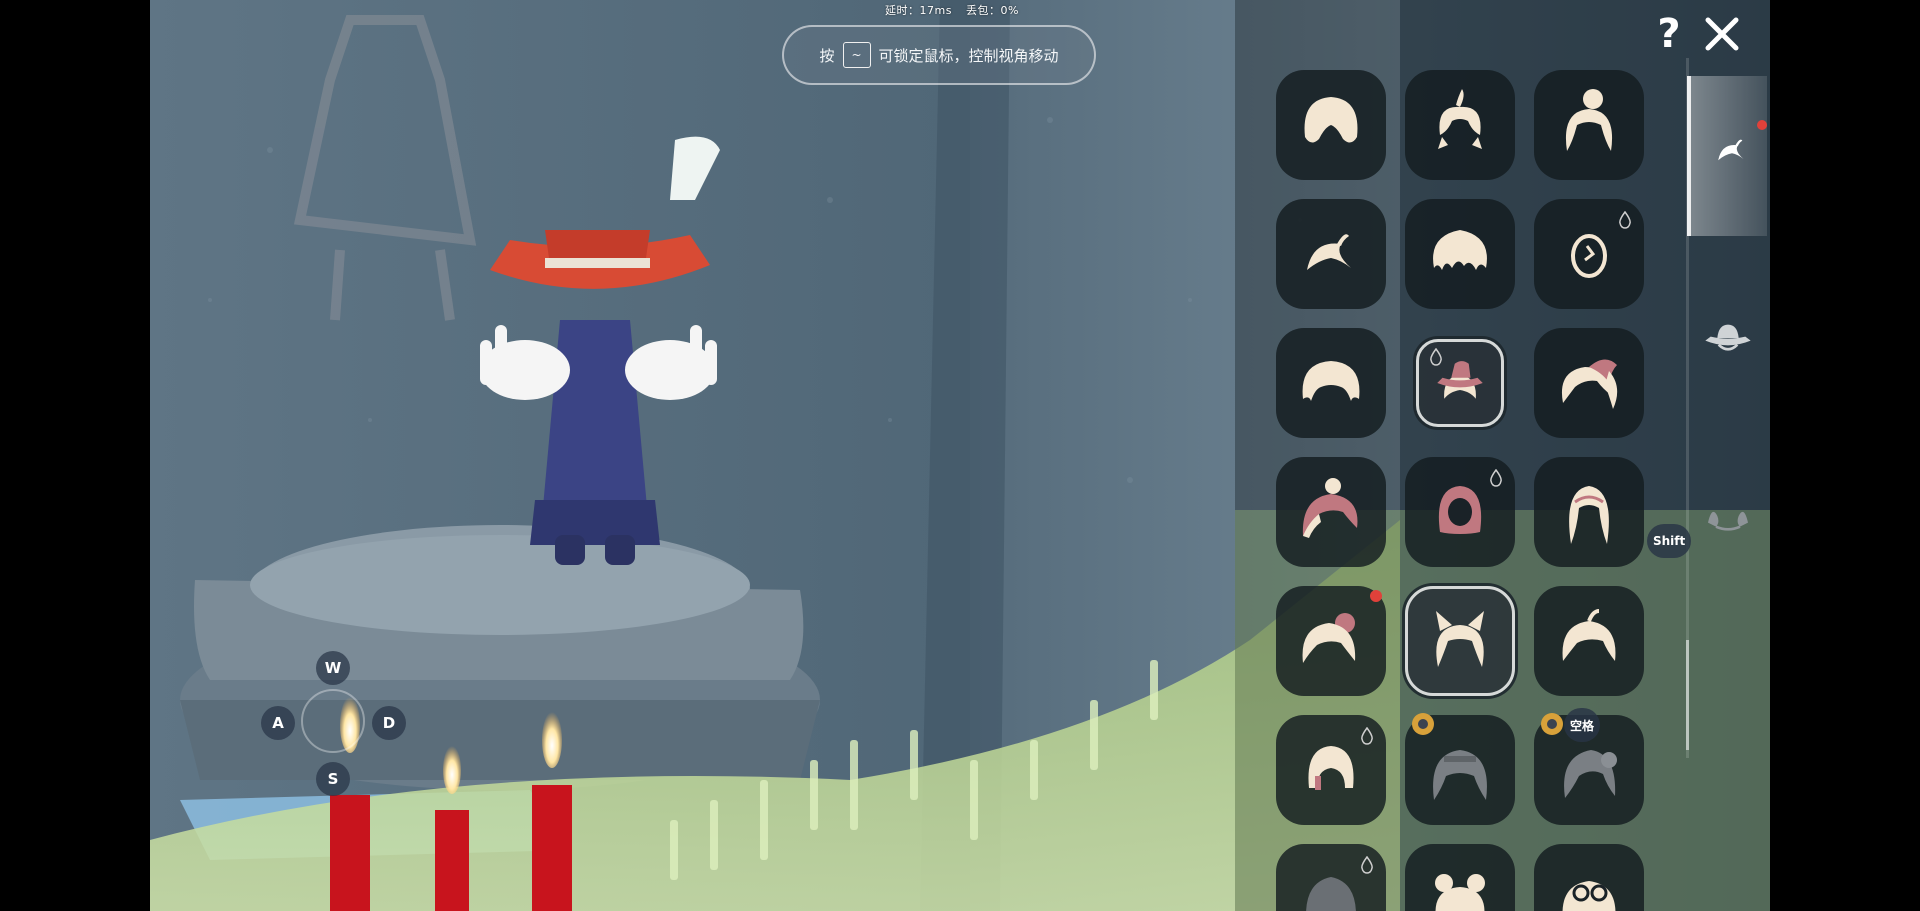 The image size is (1920, 911). Describe the element at coordinates (278, 723) in the screenshot. I see `key-a-button: A` at that location.